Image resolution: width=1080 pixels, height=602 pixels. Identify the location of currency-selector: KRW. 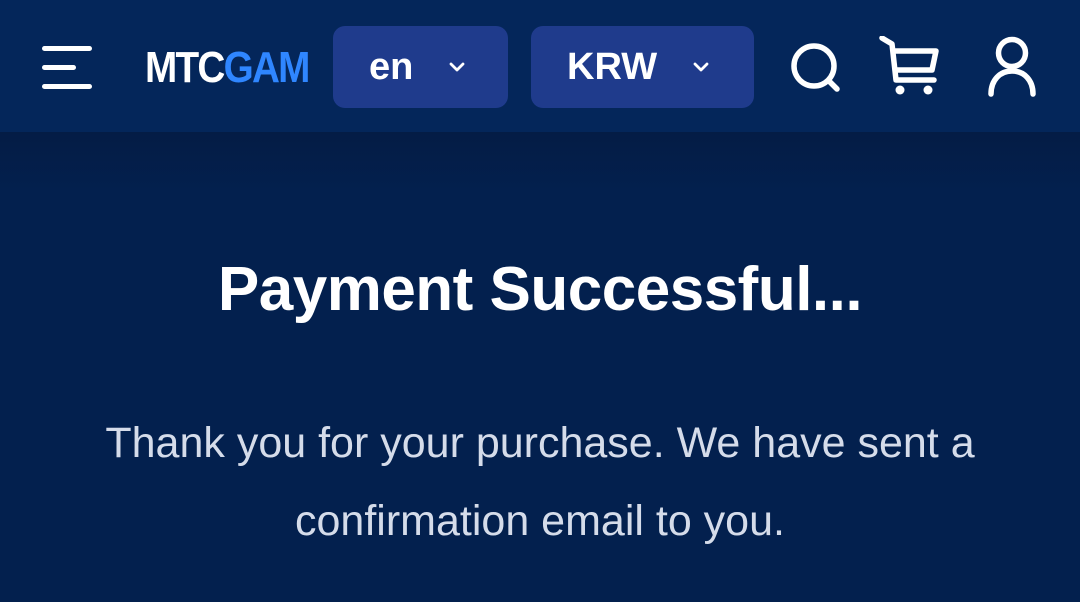
(642, 67).